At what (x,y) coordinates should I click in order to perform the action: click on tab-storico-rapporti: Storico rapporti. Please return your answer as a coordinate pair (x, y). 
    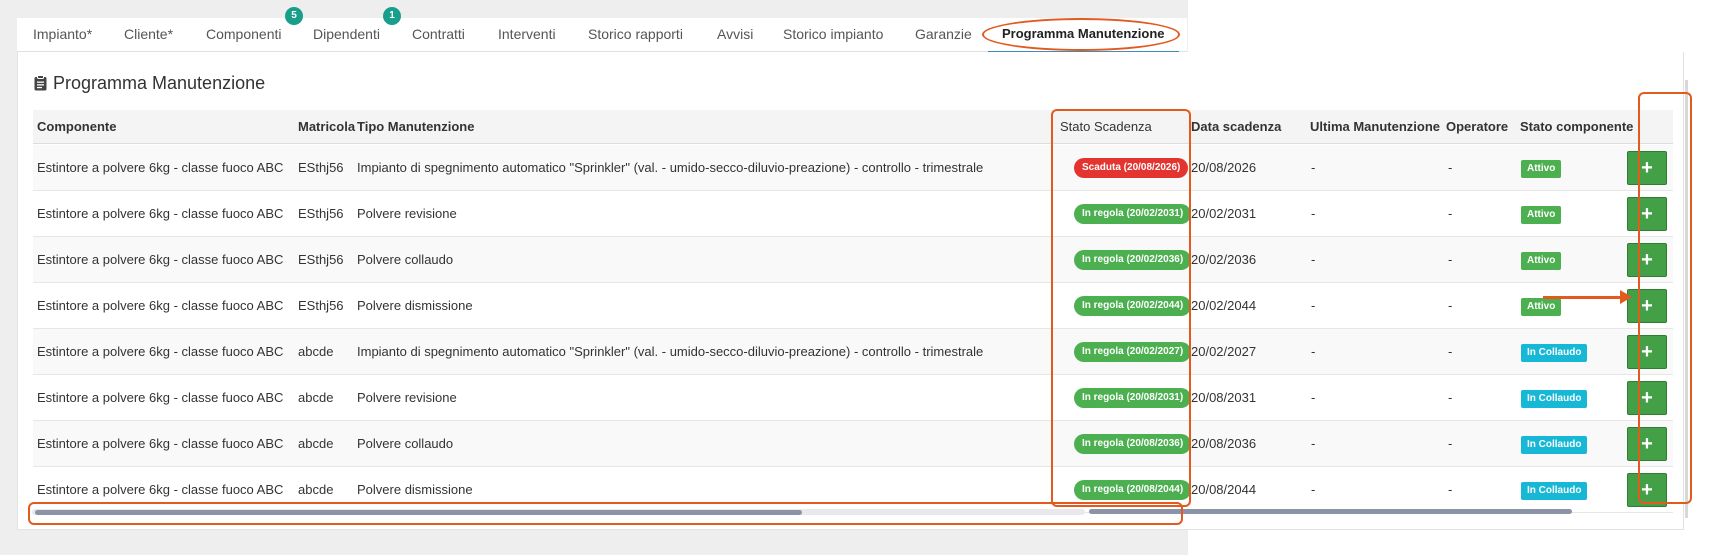
    Looking at the image, I should click on (635, 35).